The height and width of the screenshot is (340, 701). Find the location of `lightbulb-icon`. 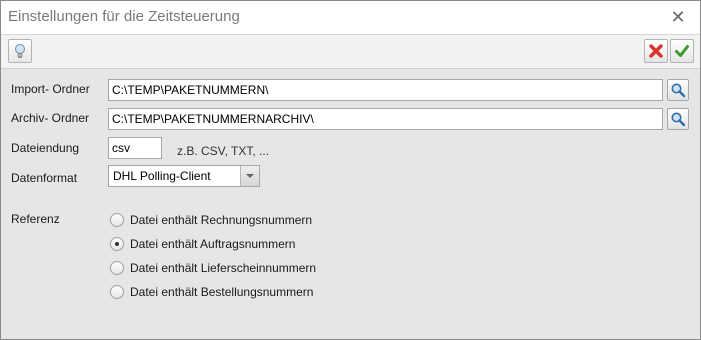

lightbulb-icon is located at coordinates (20, 51).